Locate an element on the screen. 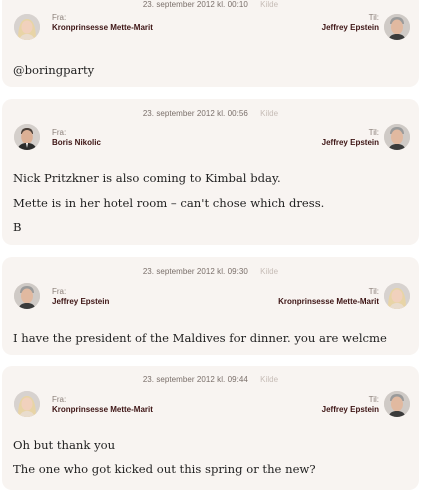  message-date: 23. september 2012 kl. 00:10 is located at coordinates (195, 4).